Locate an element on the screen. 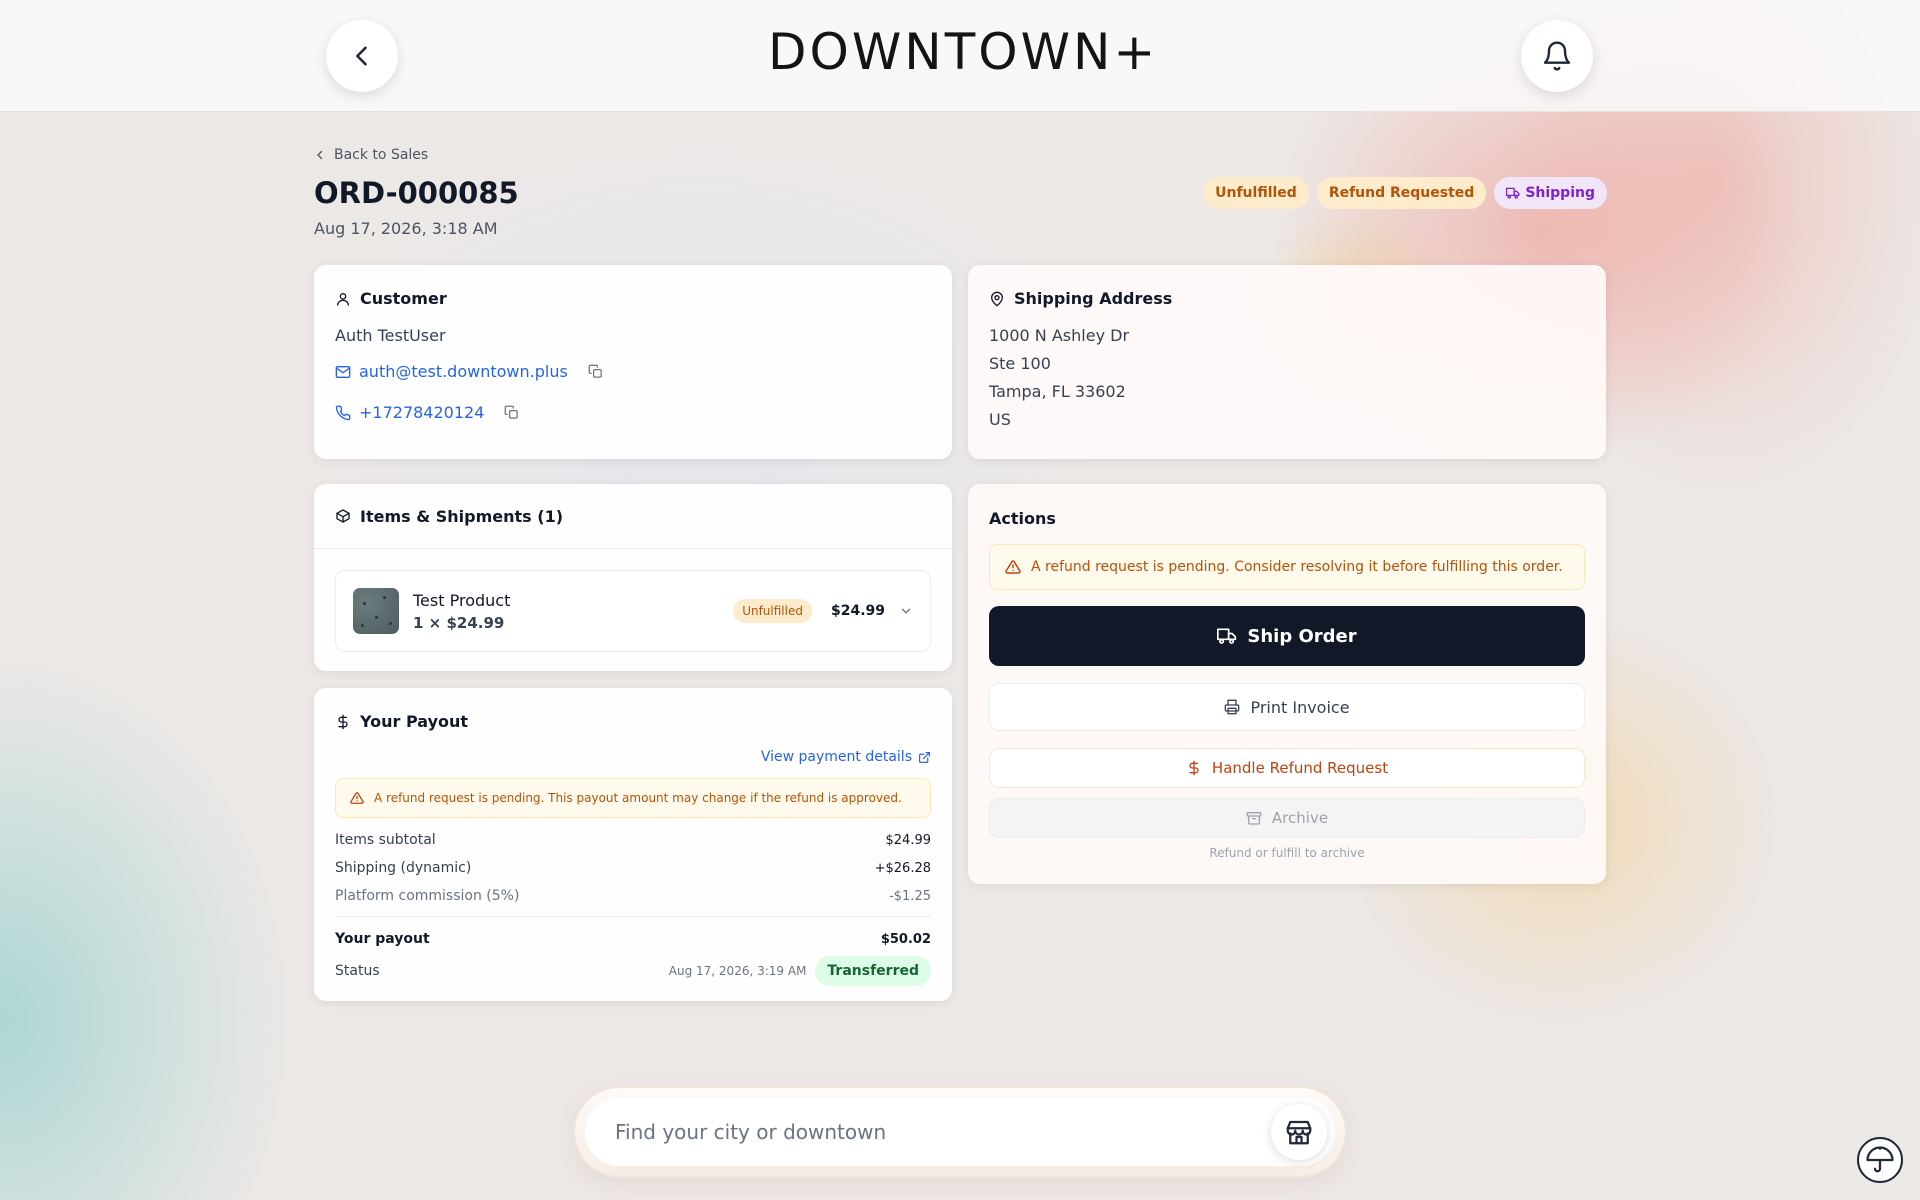 This screenshot has height=1200, width=1920. umbrella-icon is located at coordinates (1880, 1159).